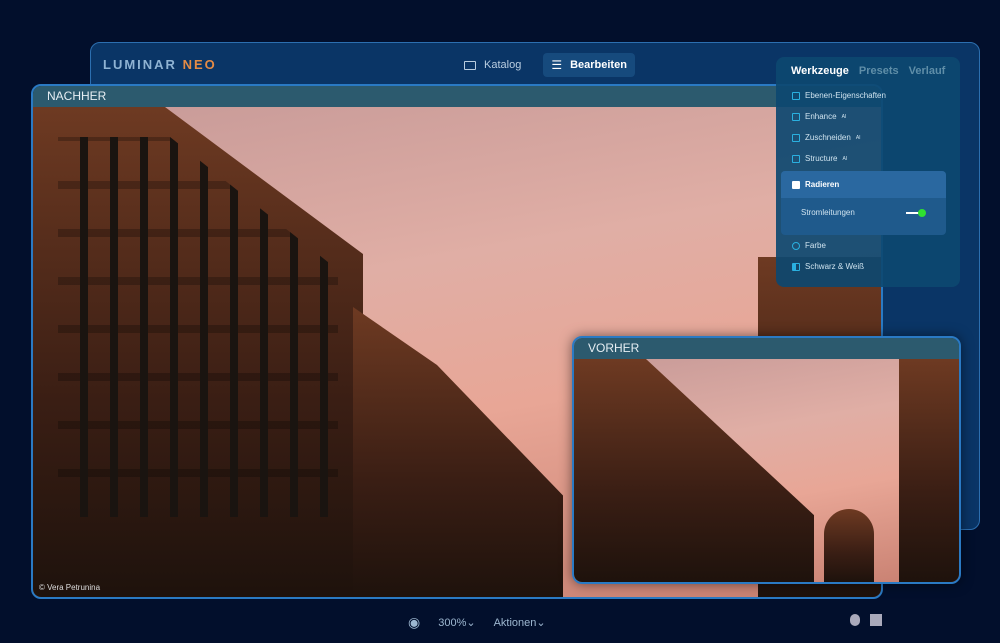  I want to click on tool-structure: Structure AI, so click(868, 158).